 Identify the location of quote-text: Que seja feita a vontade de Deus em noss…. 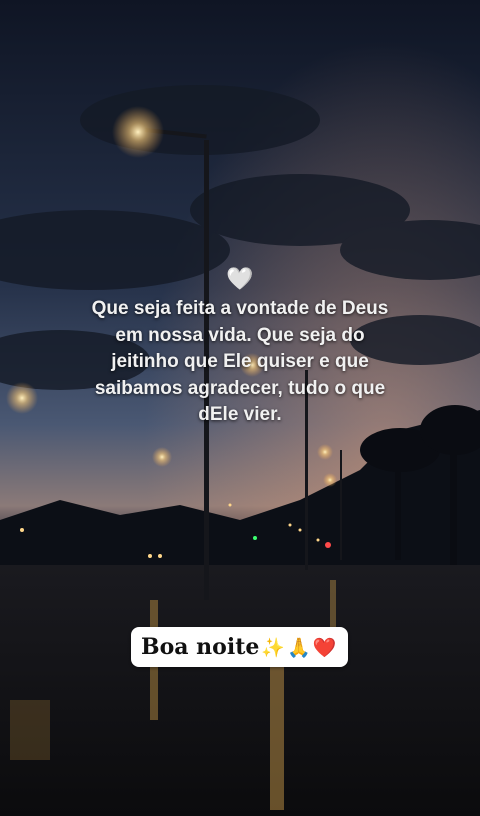
(240, 362).